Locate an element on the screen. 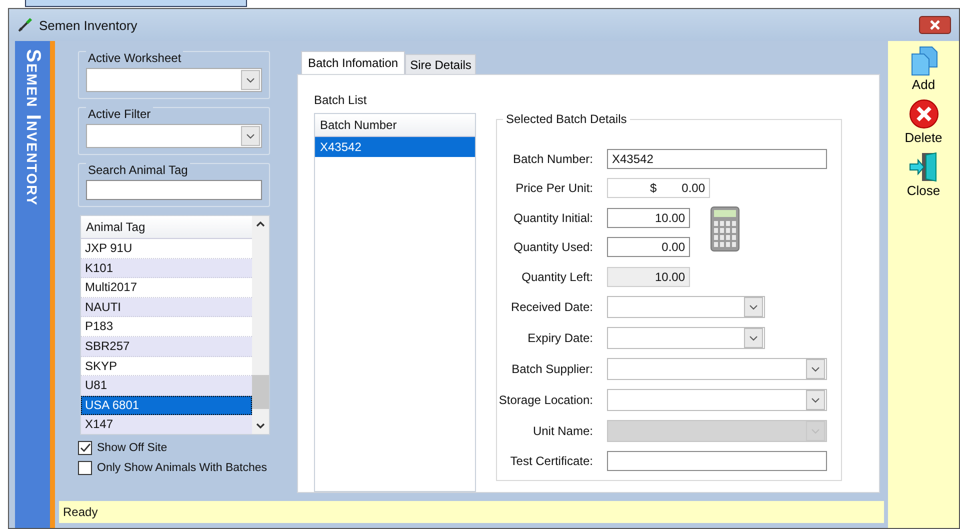 This screenshot has width=960, height=529. toolbar-button: Delete is located at coordinates (924, 121).